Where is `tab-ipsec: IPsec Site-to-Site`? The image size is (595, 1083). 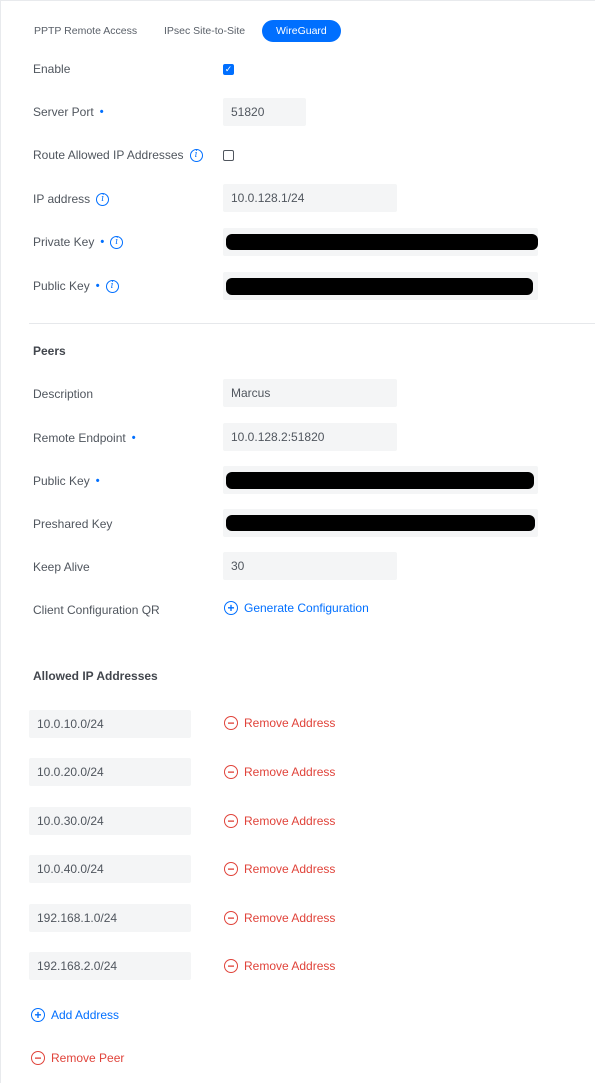 tab-ipsec: IPsec Site-to-Site is located at coordinates (204, 31).